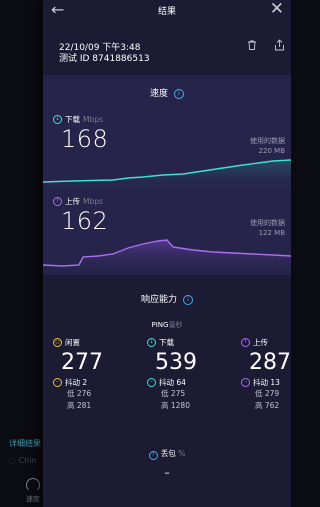 The image size is (320, 507). Describe the element at coordinates (167, 454) in the screenshot. I see `packet-loss-label: ? 丢包 %` at that location.